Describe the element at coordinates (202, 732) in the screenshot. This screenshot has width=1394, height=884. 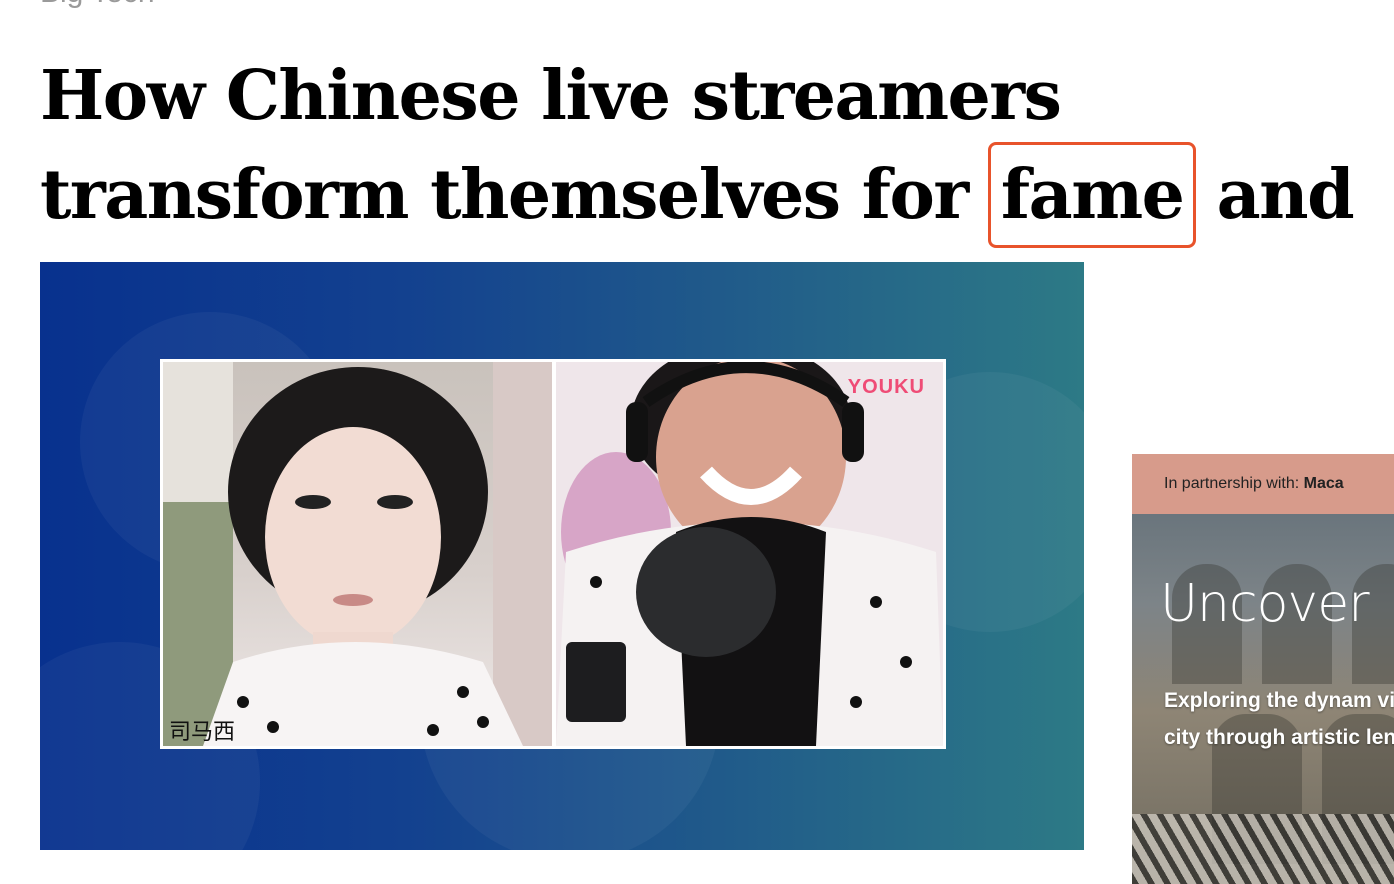
I see `video-caption: 司马西` at that location.